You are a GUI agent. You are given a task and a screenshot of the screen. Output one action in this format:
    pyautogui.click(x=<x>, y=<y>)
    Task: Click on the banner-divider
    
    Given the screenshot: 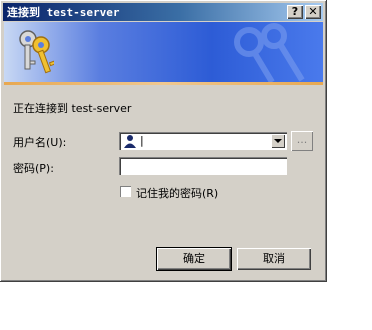 What is the action you would take?
    pyautogui.click(x=163, y=83)
    